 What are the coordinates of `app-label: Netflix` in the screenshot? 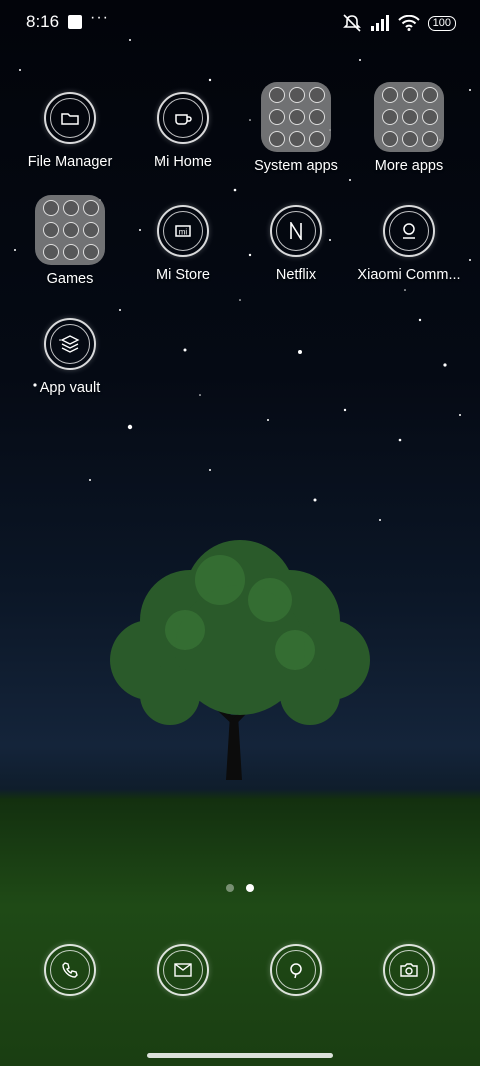 It's located at (296, 275).